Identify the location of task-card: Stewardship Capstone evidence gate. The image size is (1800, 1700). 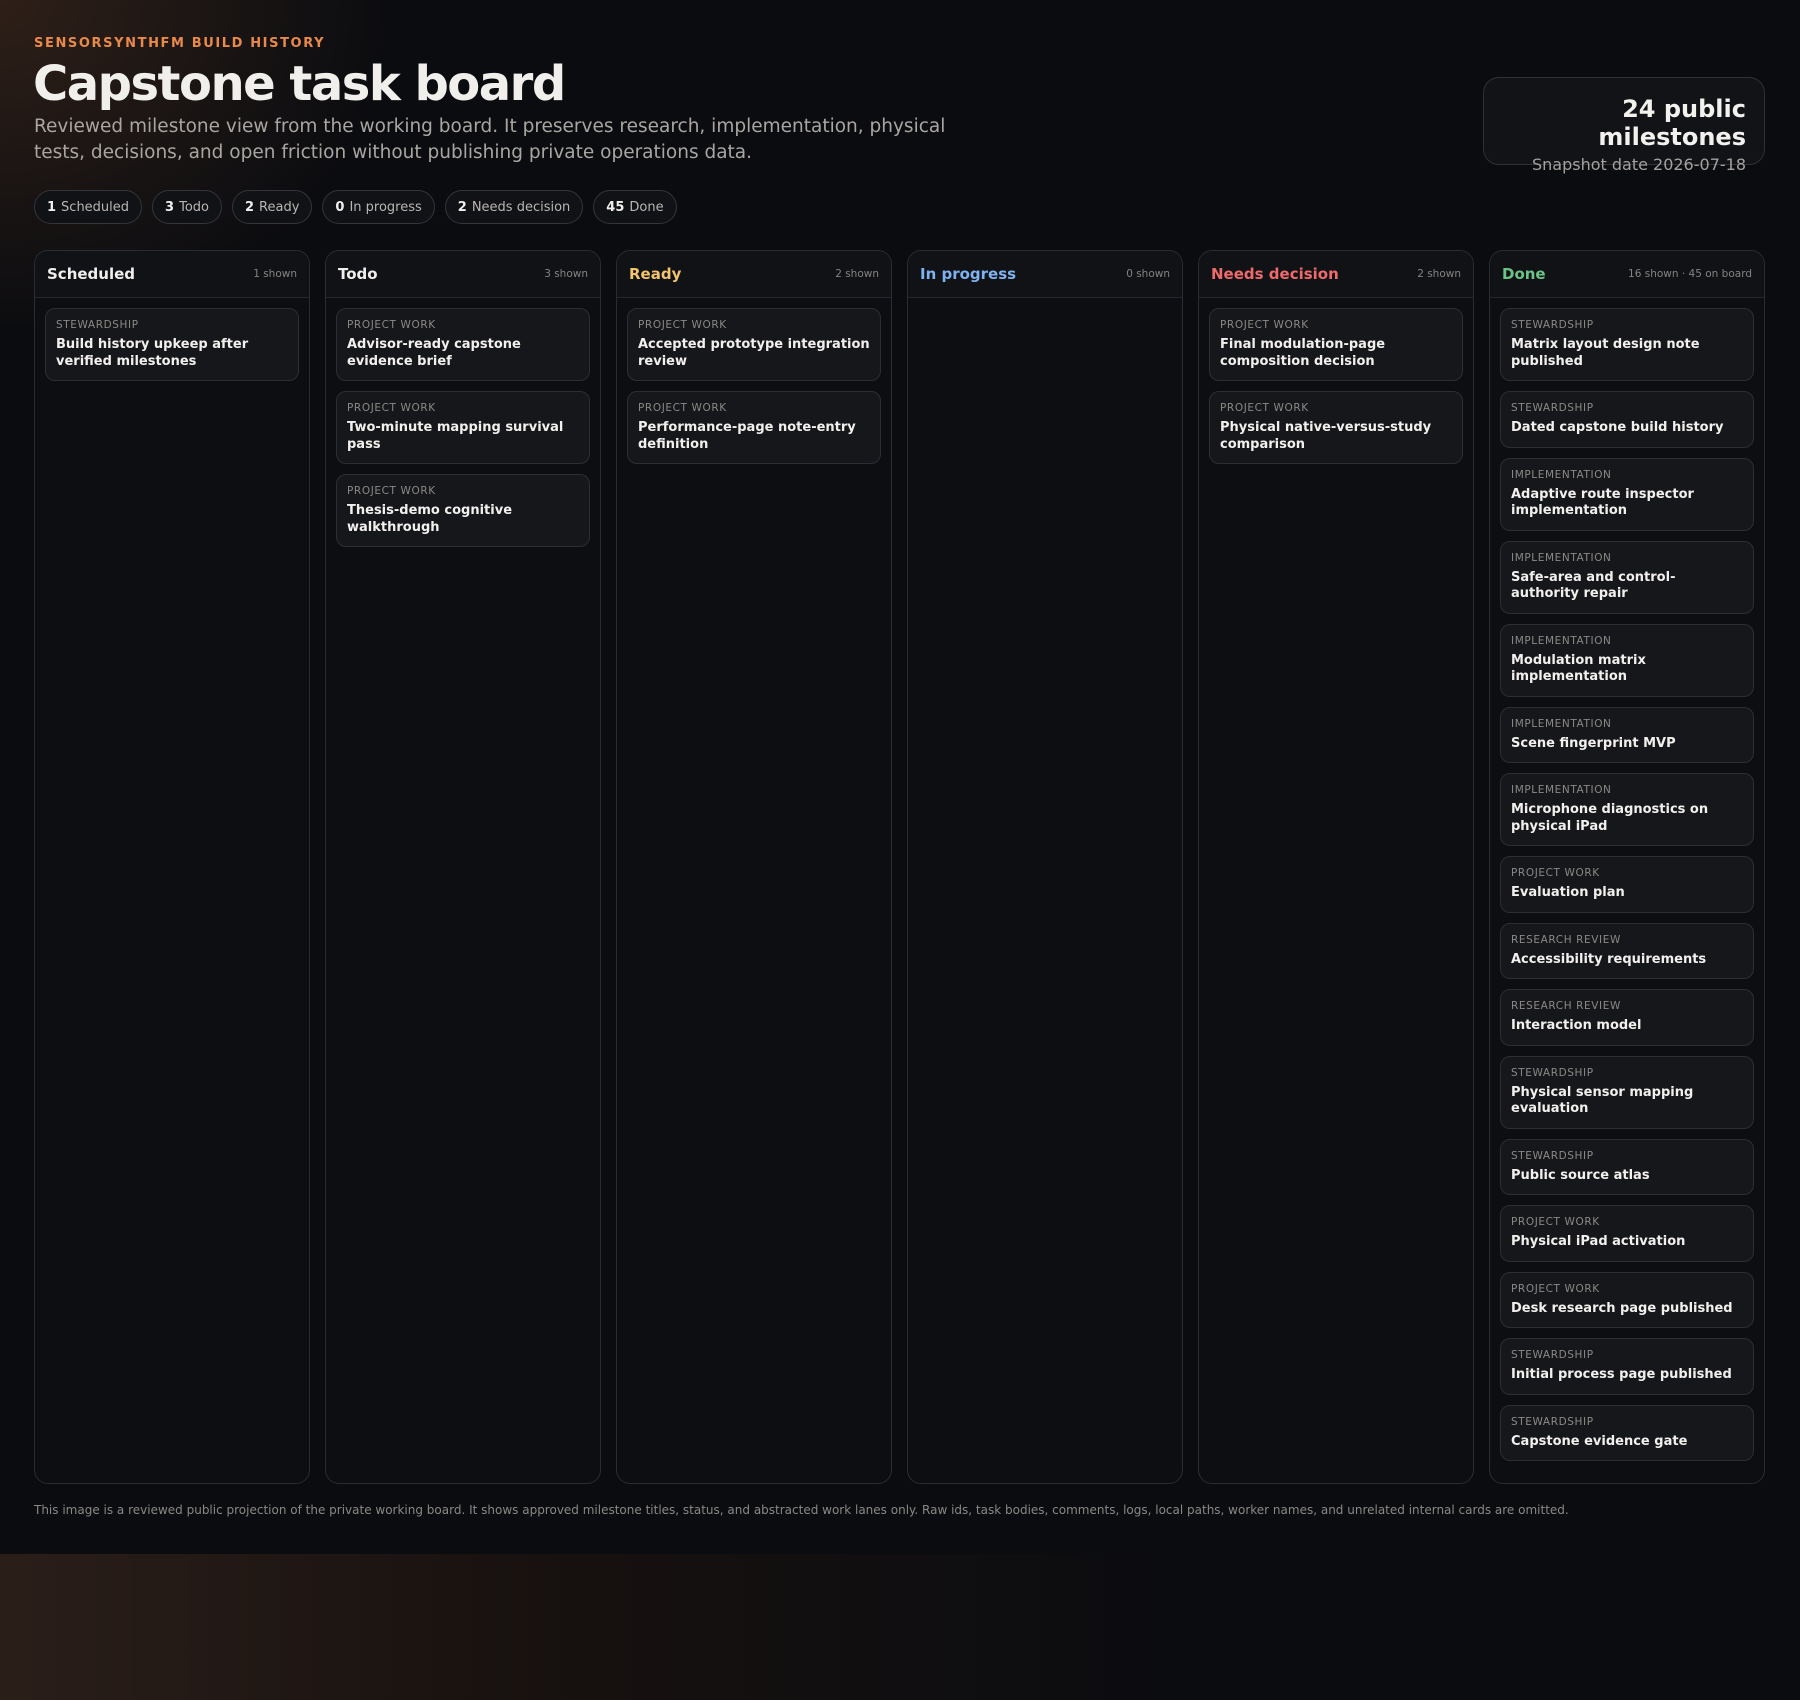
(1627, 1432).